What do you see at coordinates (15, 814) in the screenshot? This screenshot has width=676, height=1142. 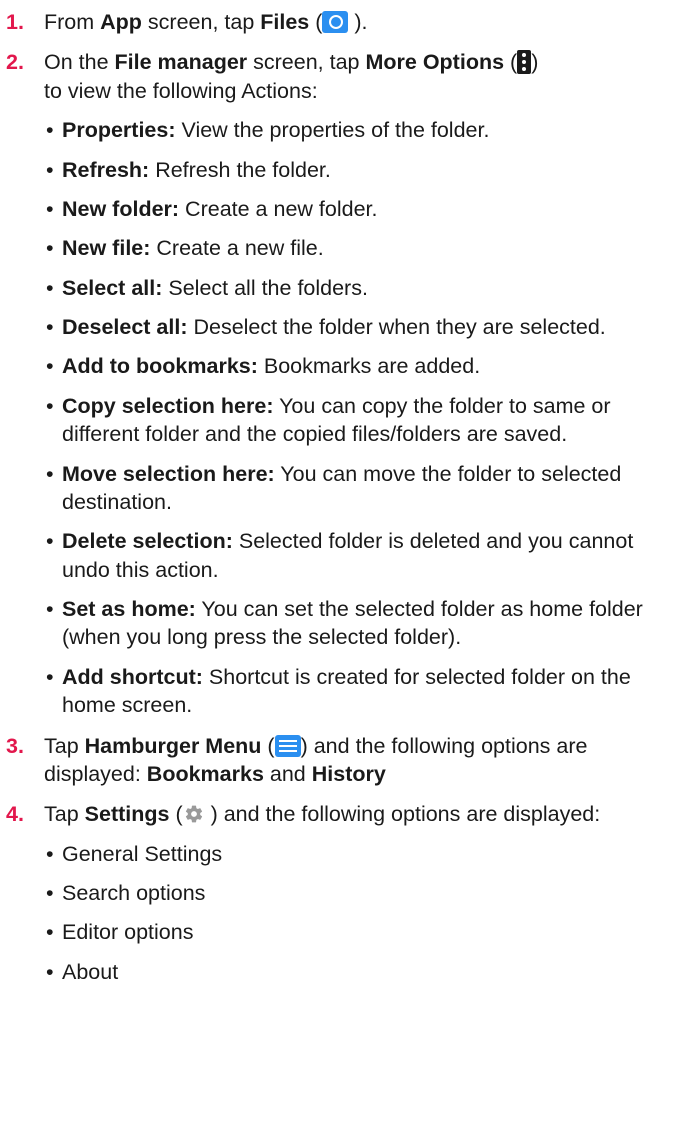 I see `step-number: 4.` at bounding box center [15, 814].